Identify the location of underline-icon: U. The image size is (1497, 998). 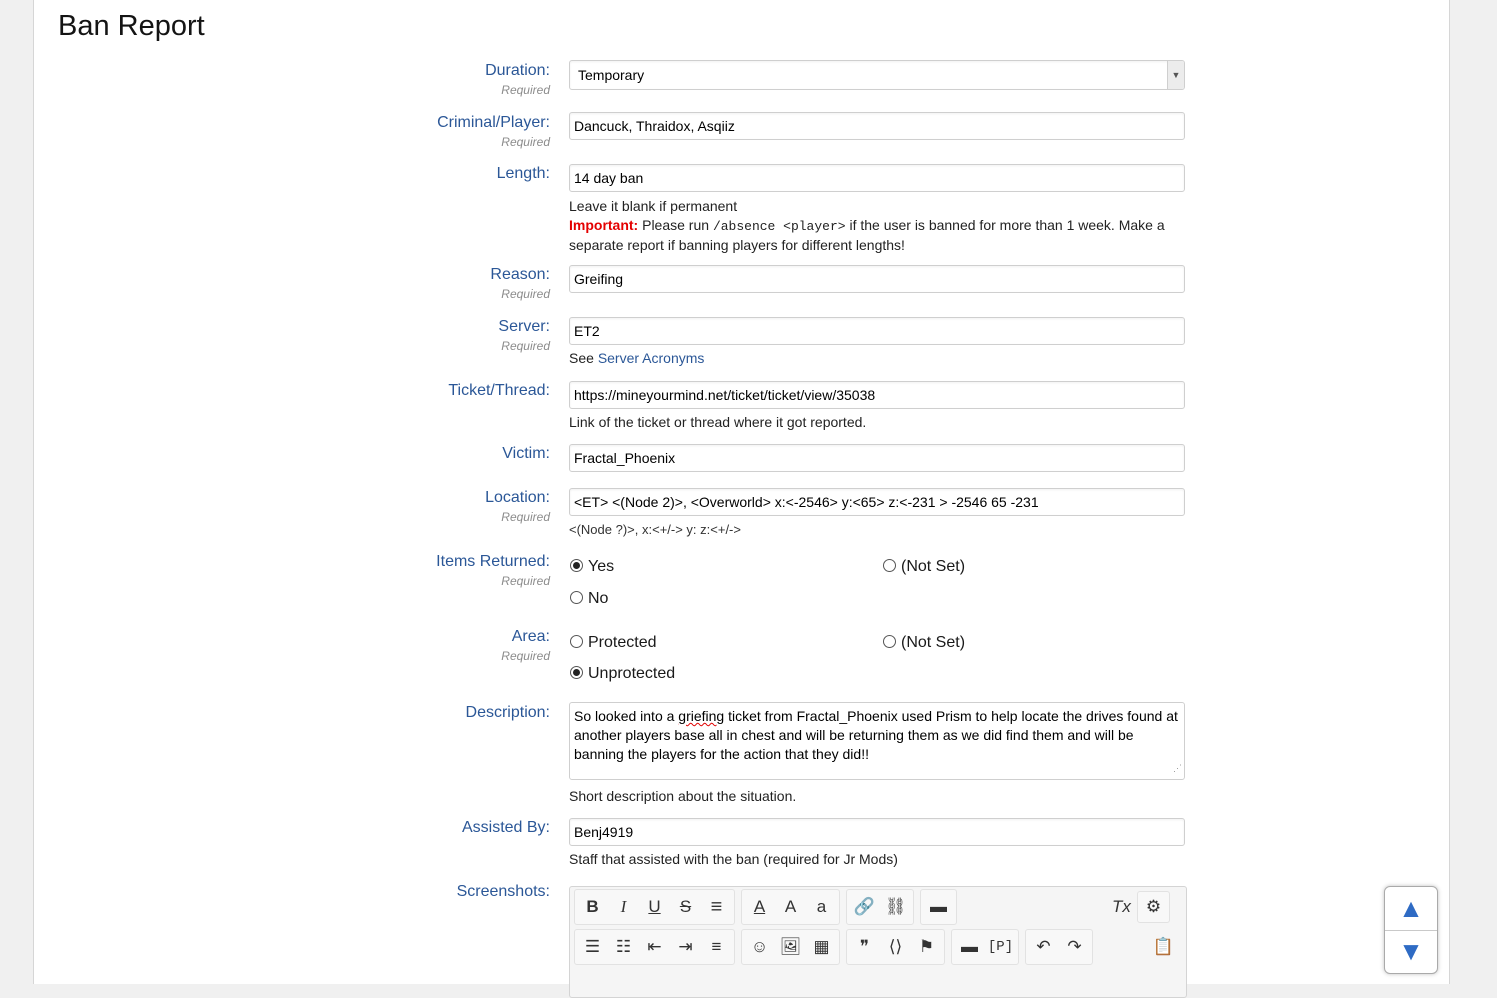
(654, 907).